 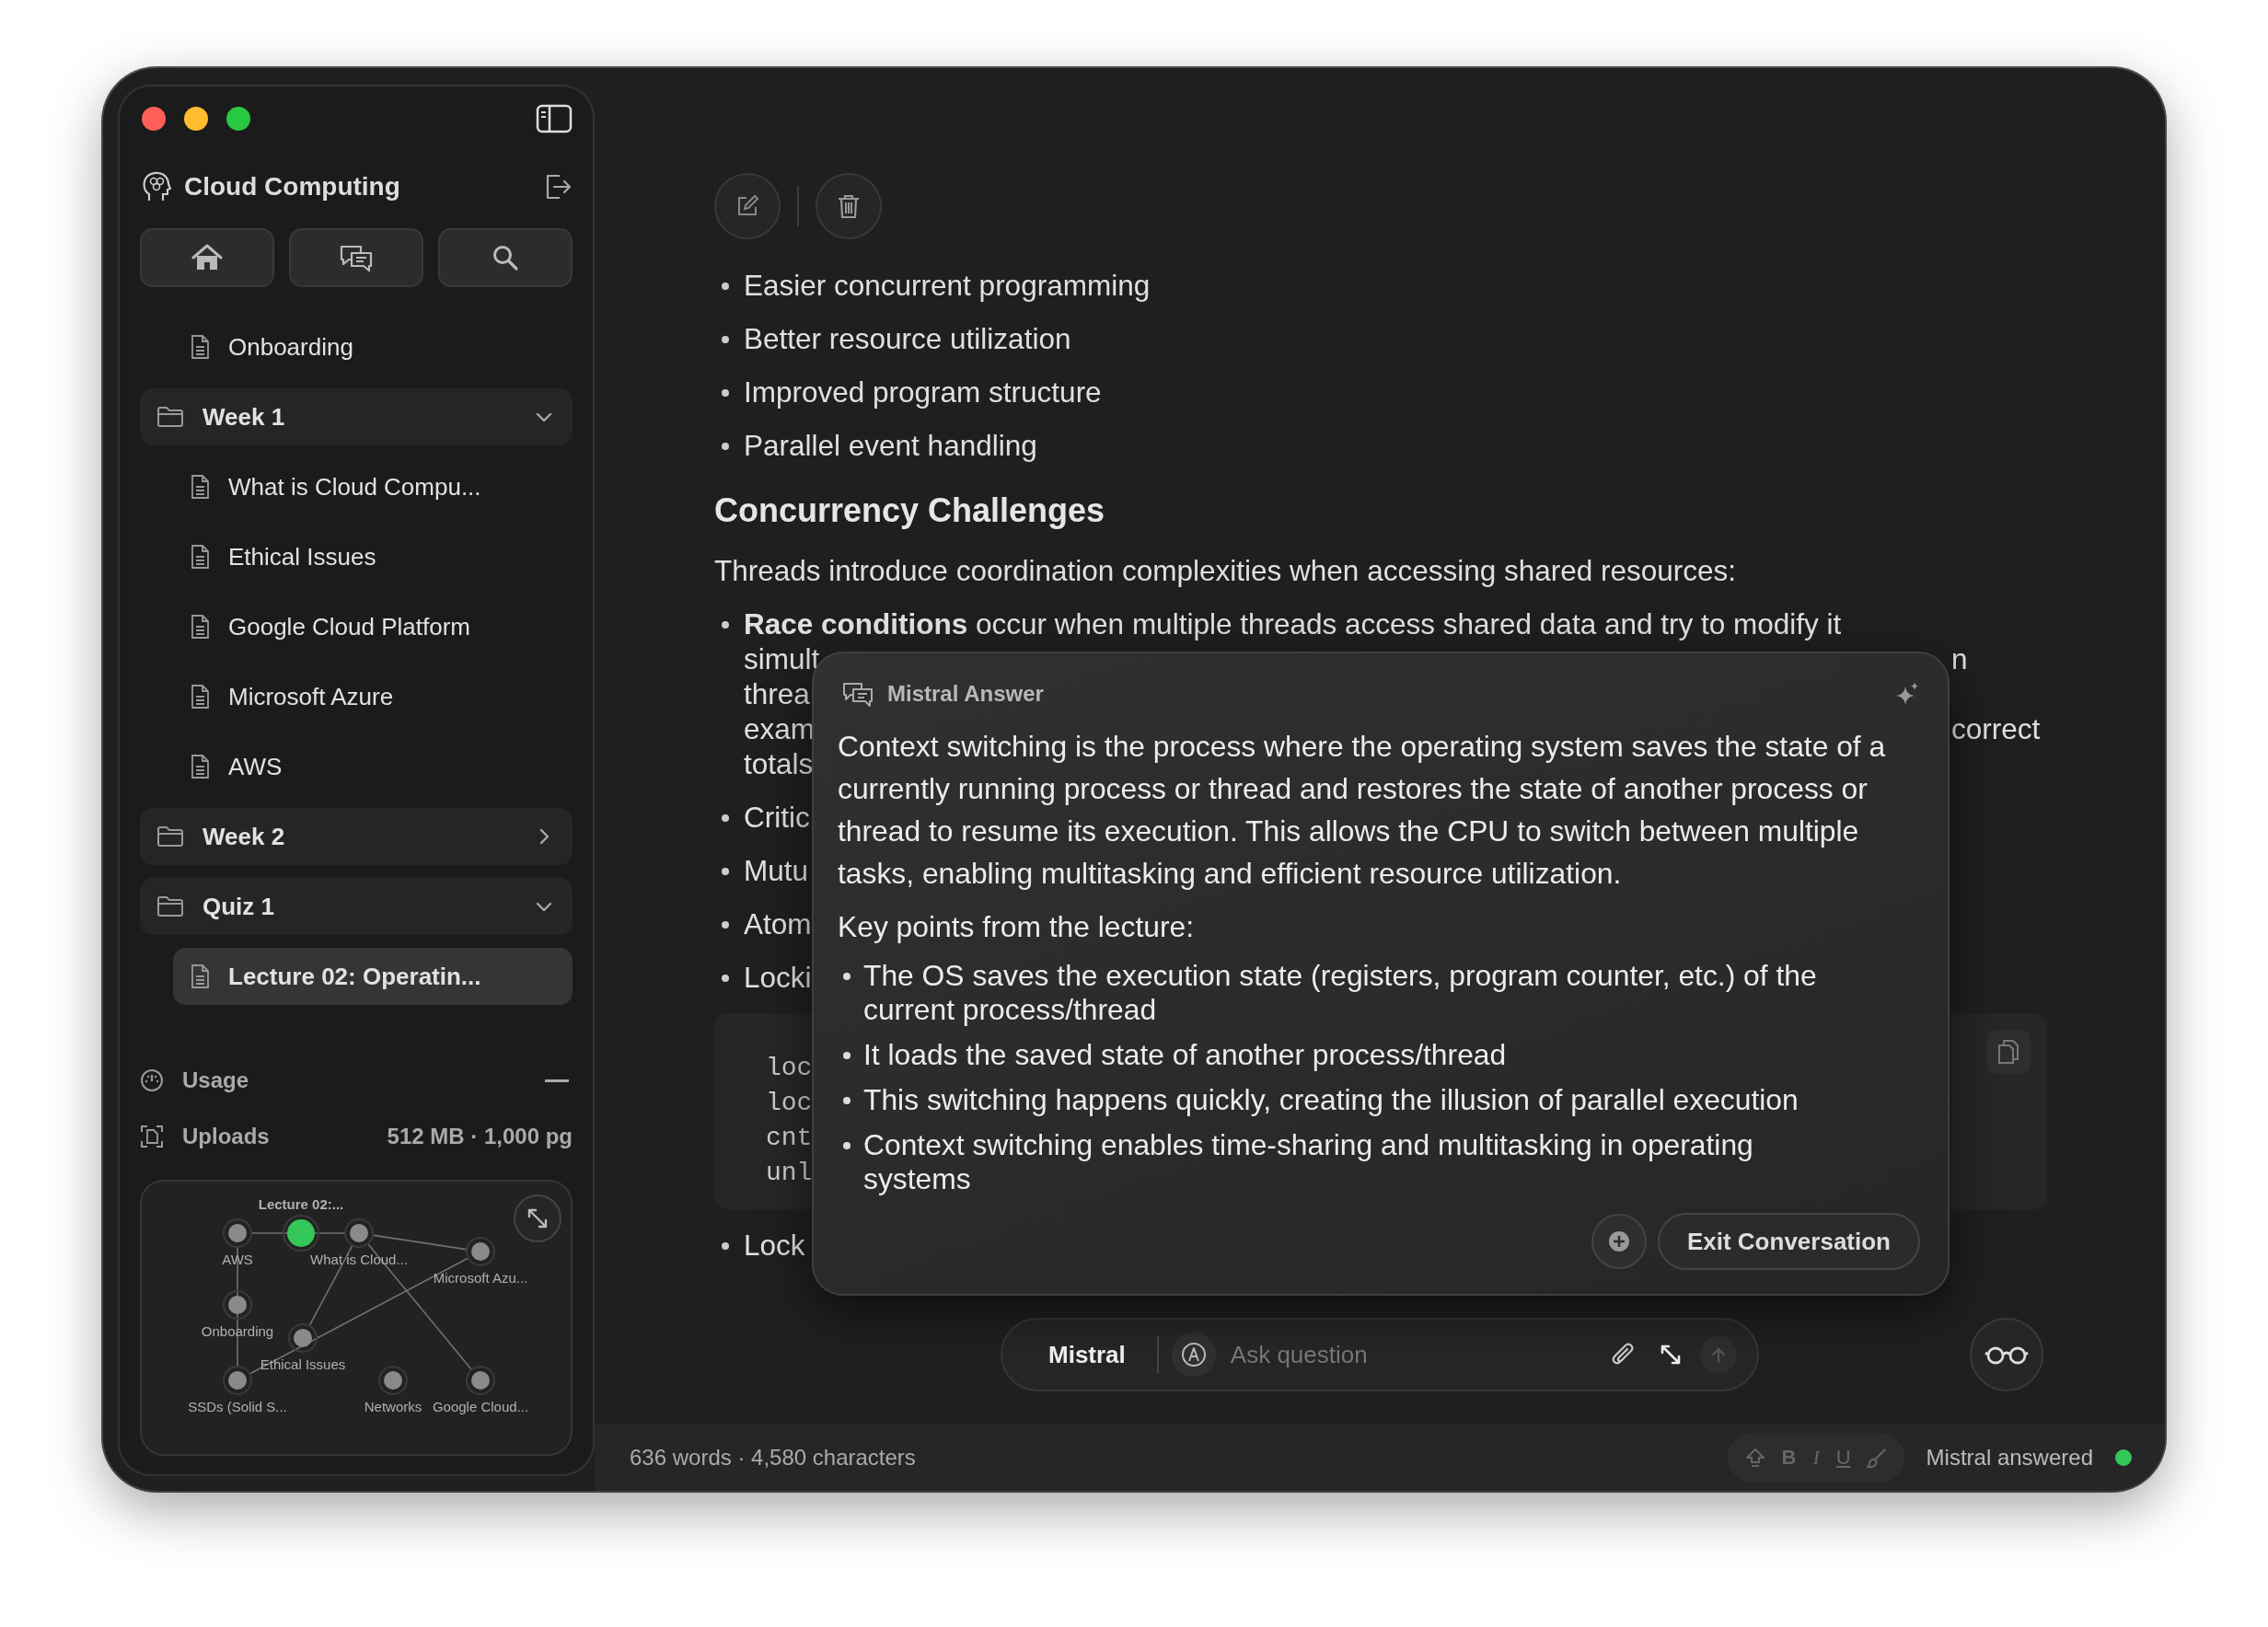 What do you see at coordinates (554, 118) in the screenshot?
I see `sidebar-toggle-icon` at bounding box center [554, 118].